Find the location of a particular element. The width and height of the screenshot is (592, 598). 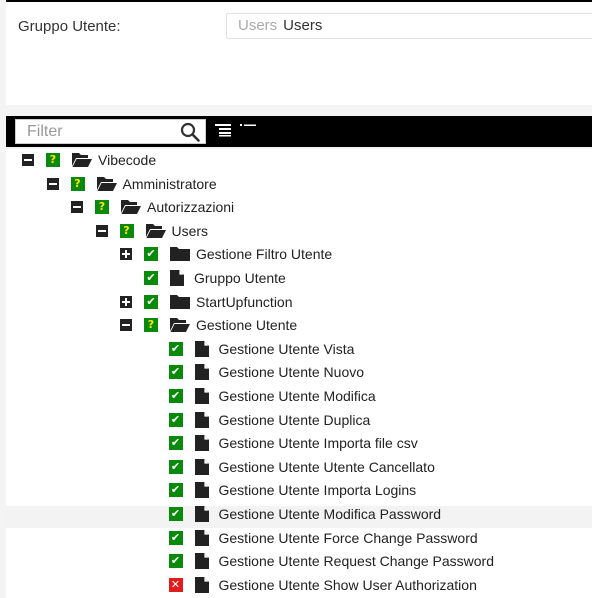

collapse-all-icon is located at coordinates (248, 130).